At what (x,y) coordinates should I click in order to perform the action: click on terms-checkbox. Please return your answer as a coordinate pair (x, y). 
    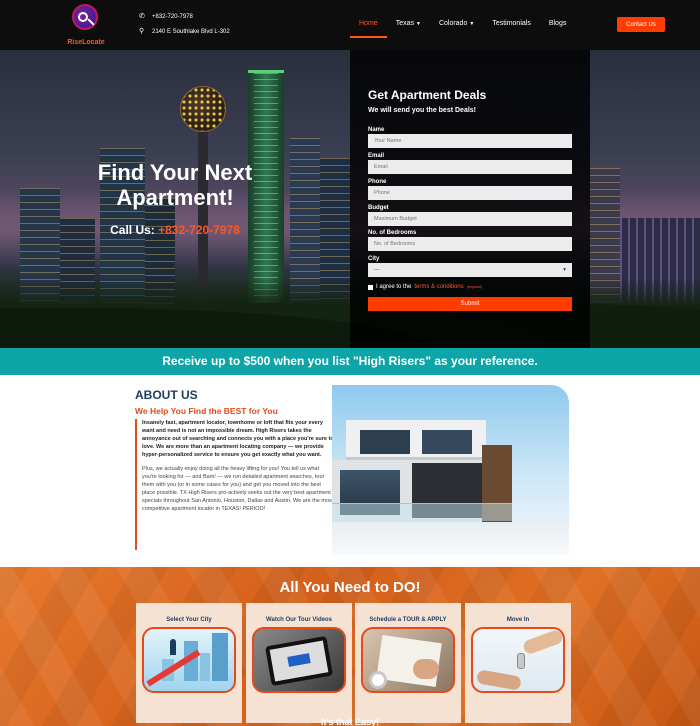
    Looking at the image, I should click on (370, 287).